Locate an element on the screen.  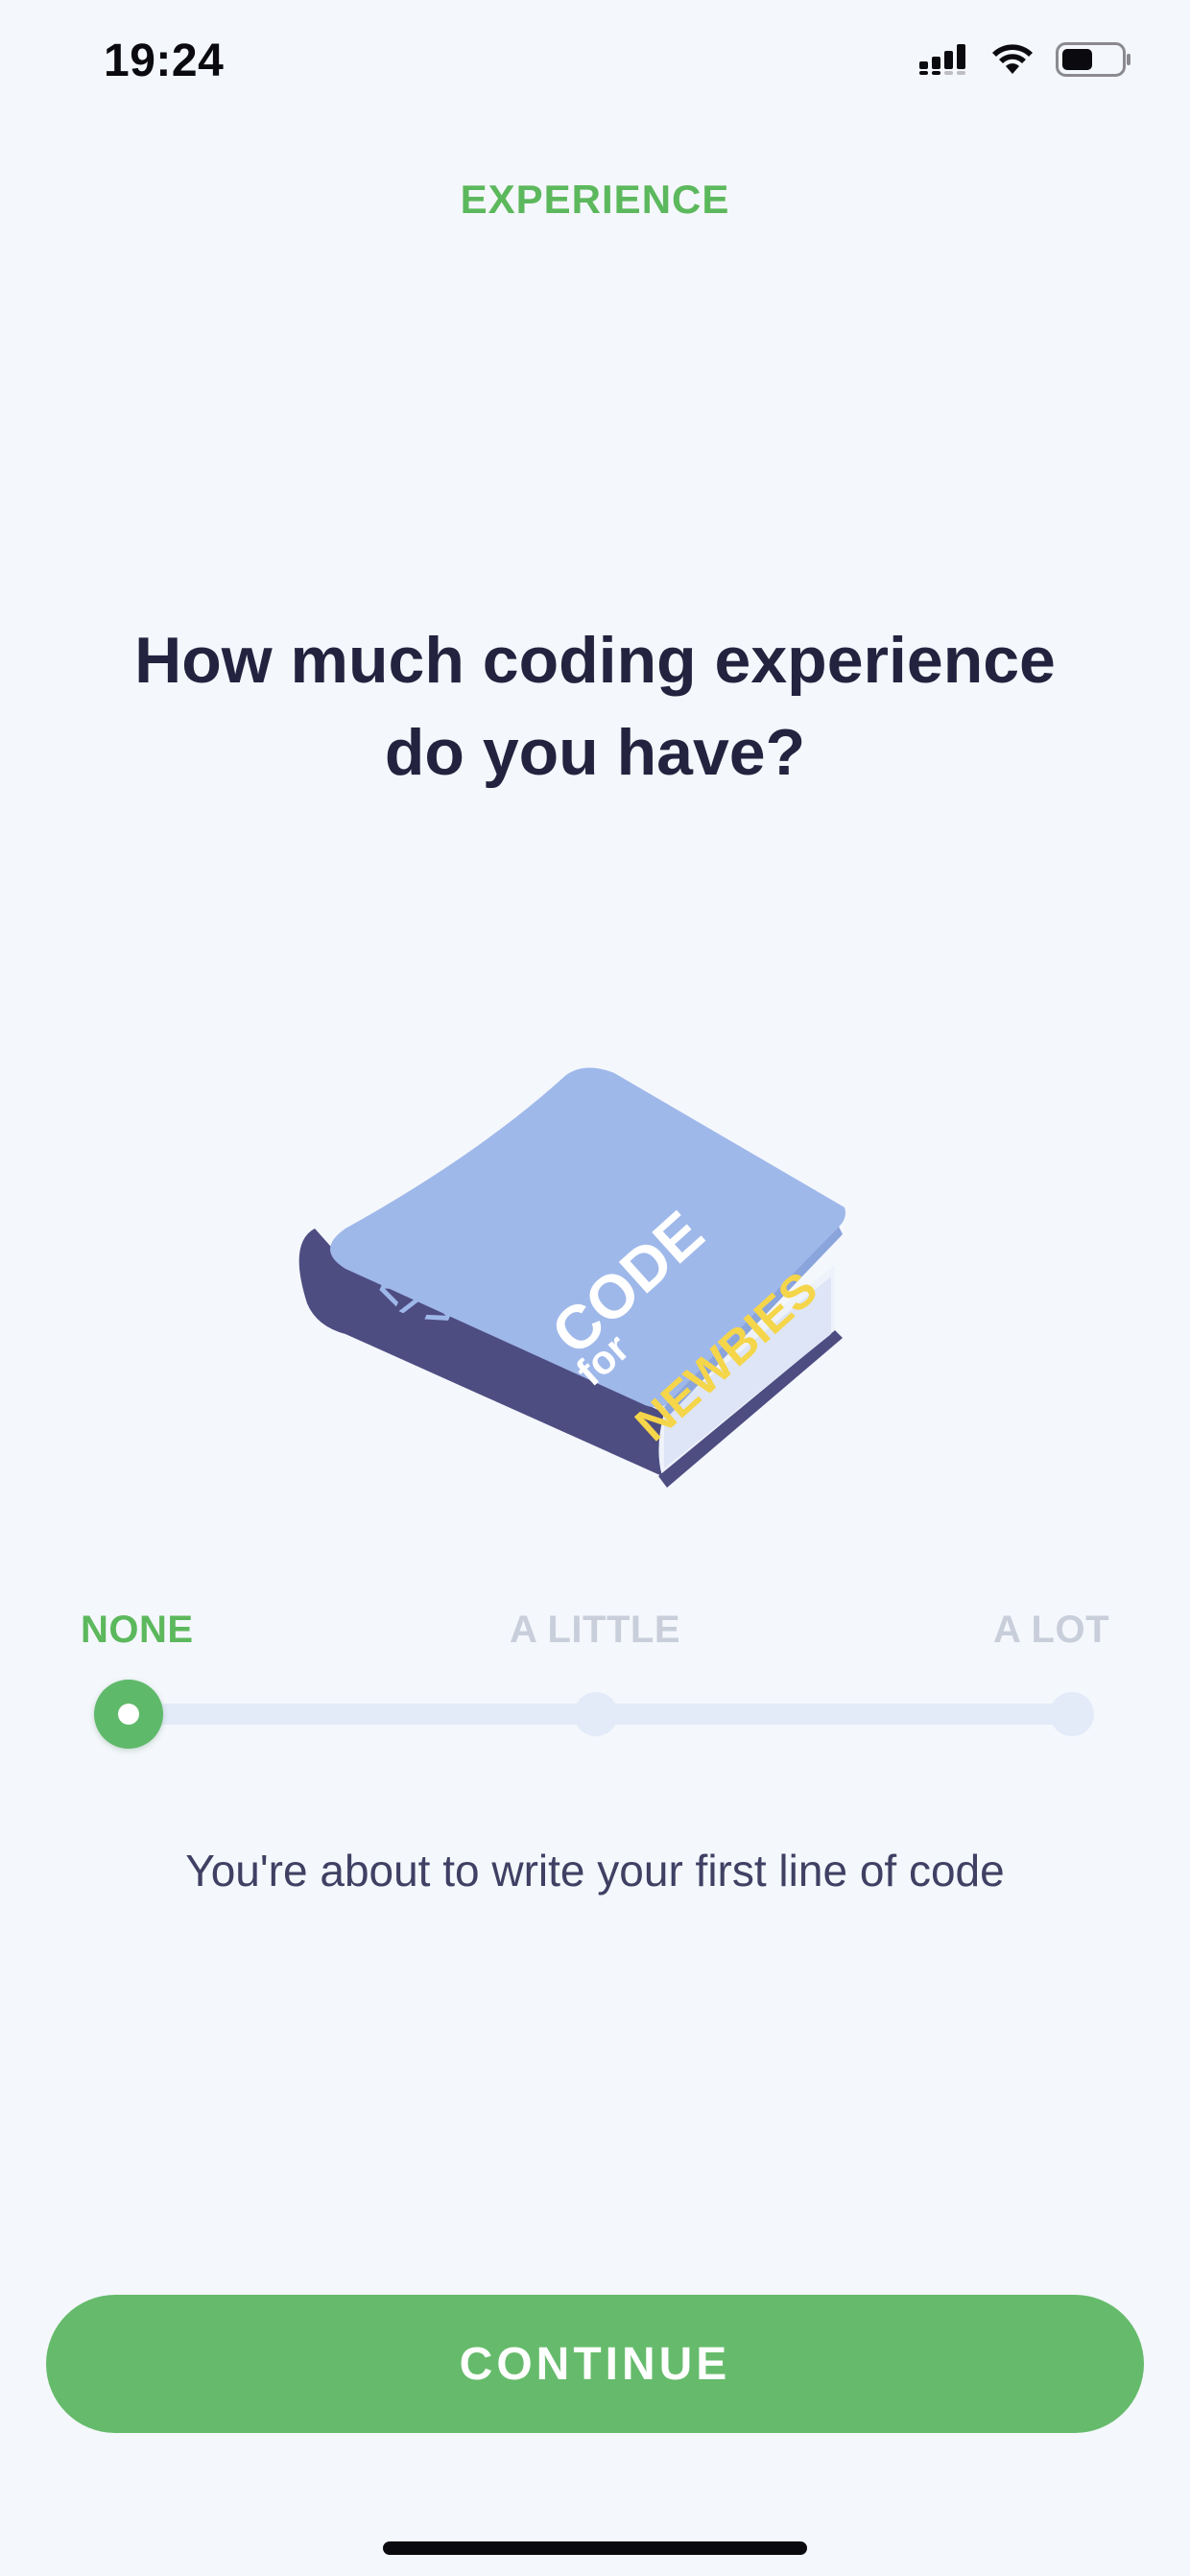
wifi-icon is located at coordinates (1013, 62).